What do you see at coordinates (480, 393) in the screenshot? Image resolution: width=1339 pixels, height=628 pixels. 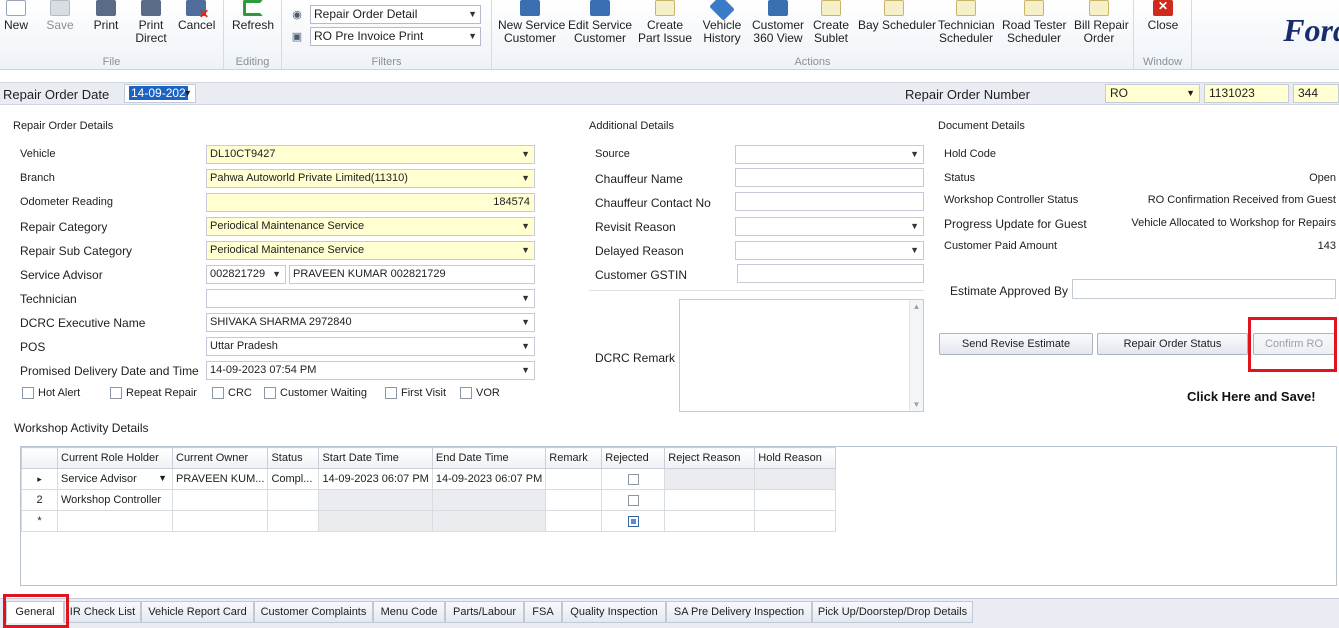 I see `vor-checkbox: VOR` at bounding box center [480, 393].